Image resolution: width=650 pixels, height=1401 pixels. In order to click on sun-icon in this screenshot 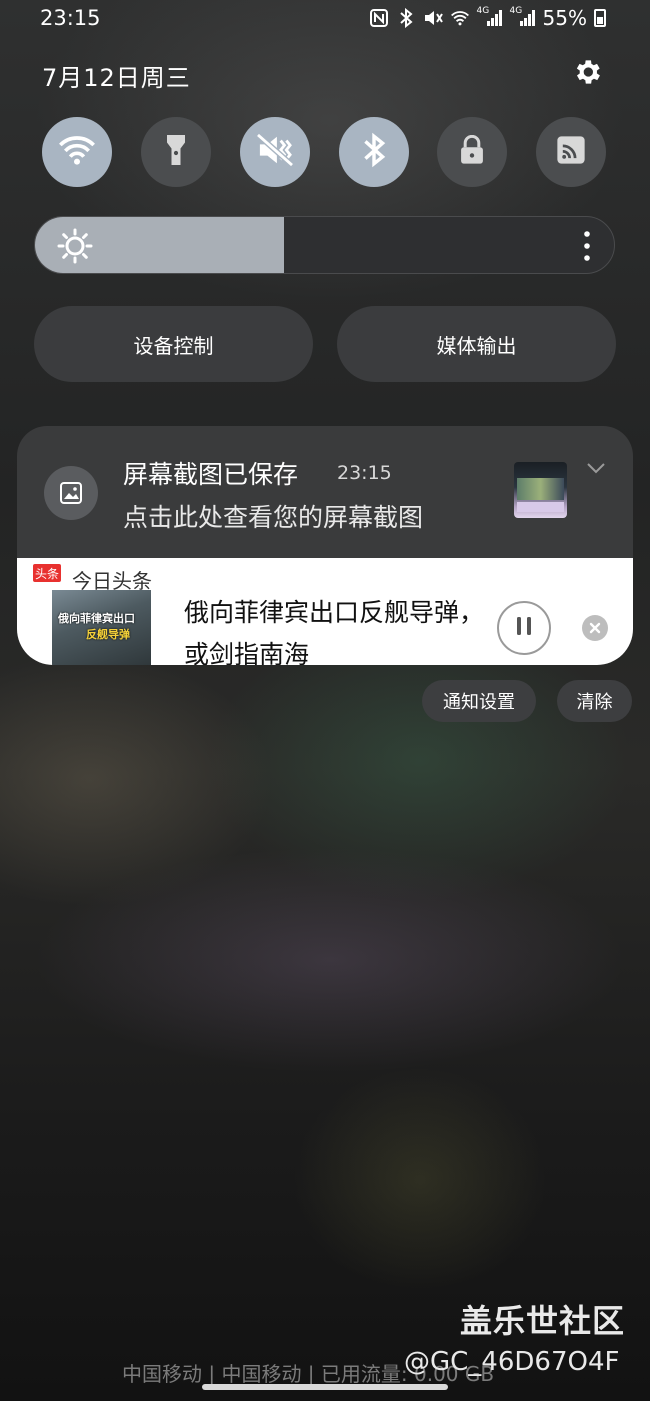, I will do `click(75, 246)`.